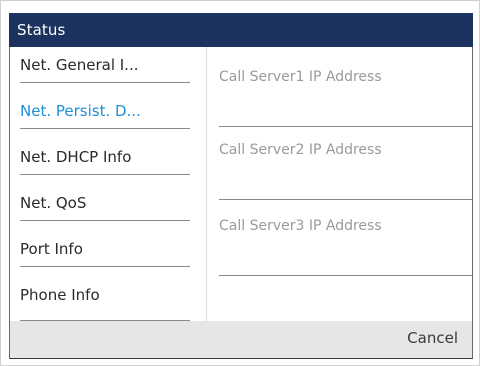 Image resolution: width=480 pixels, height=366 pixels. I want to click on menu-item-label: Port Info, so click(51, 248).